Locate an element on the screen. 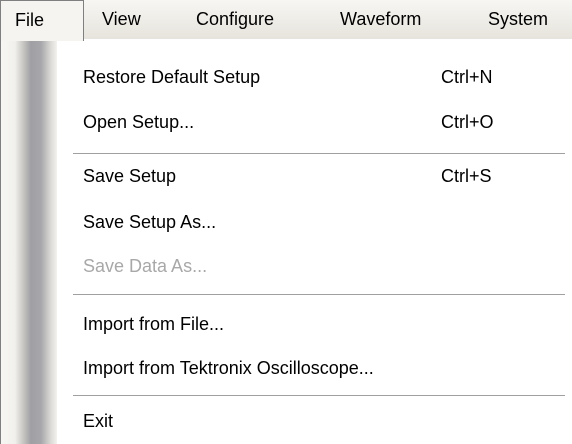 The width and height of the screenshot is (572, 444). menu-configure: Configure is located at coordinates (235, 19).